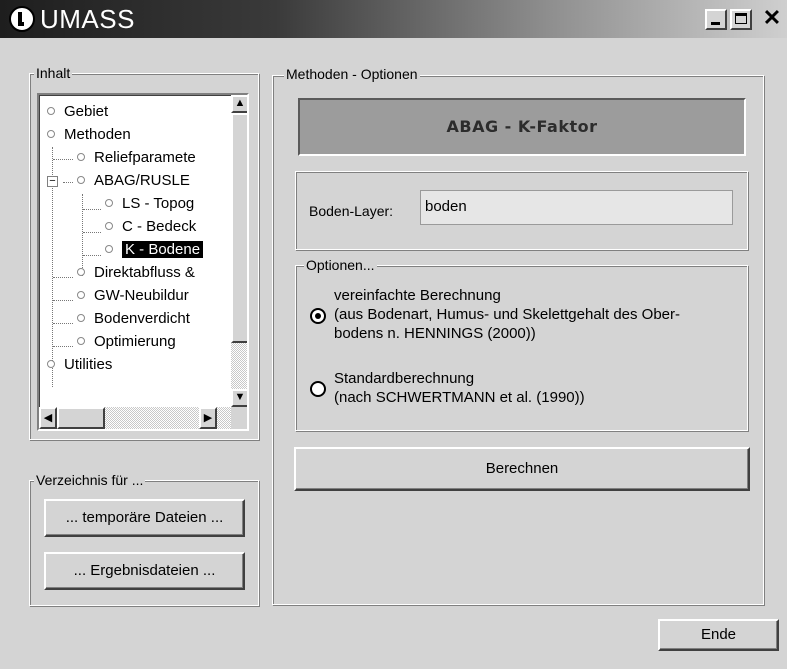 Image resolution: width=787 pixels, height=669 pixels. What do you see at coordinates (79, 365) in the screenshot?
I see `tree-item-utilities: Utilities` at bounding box center [79, 365].